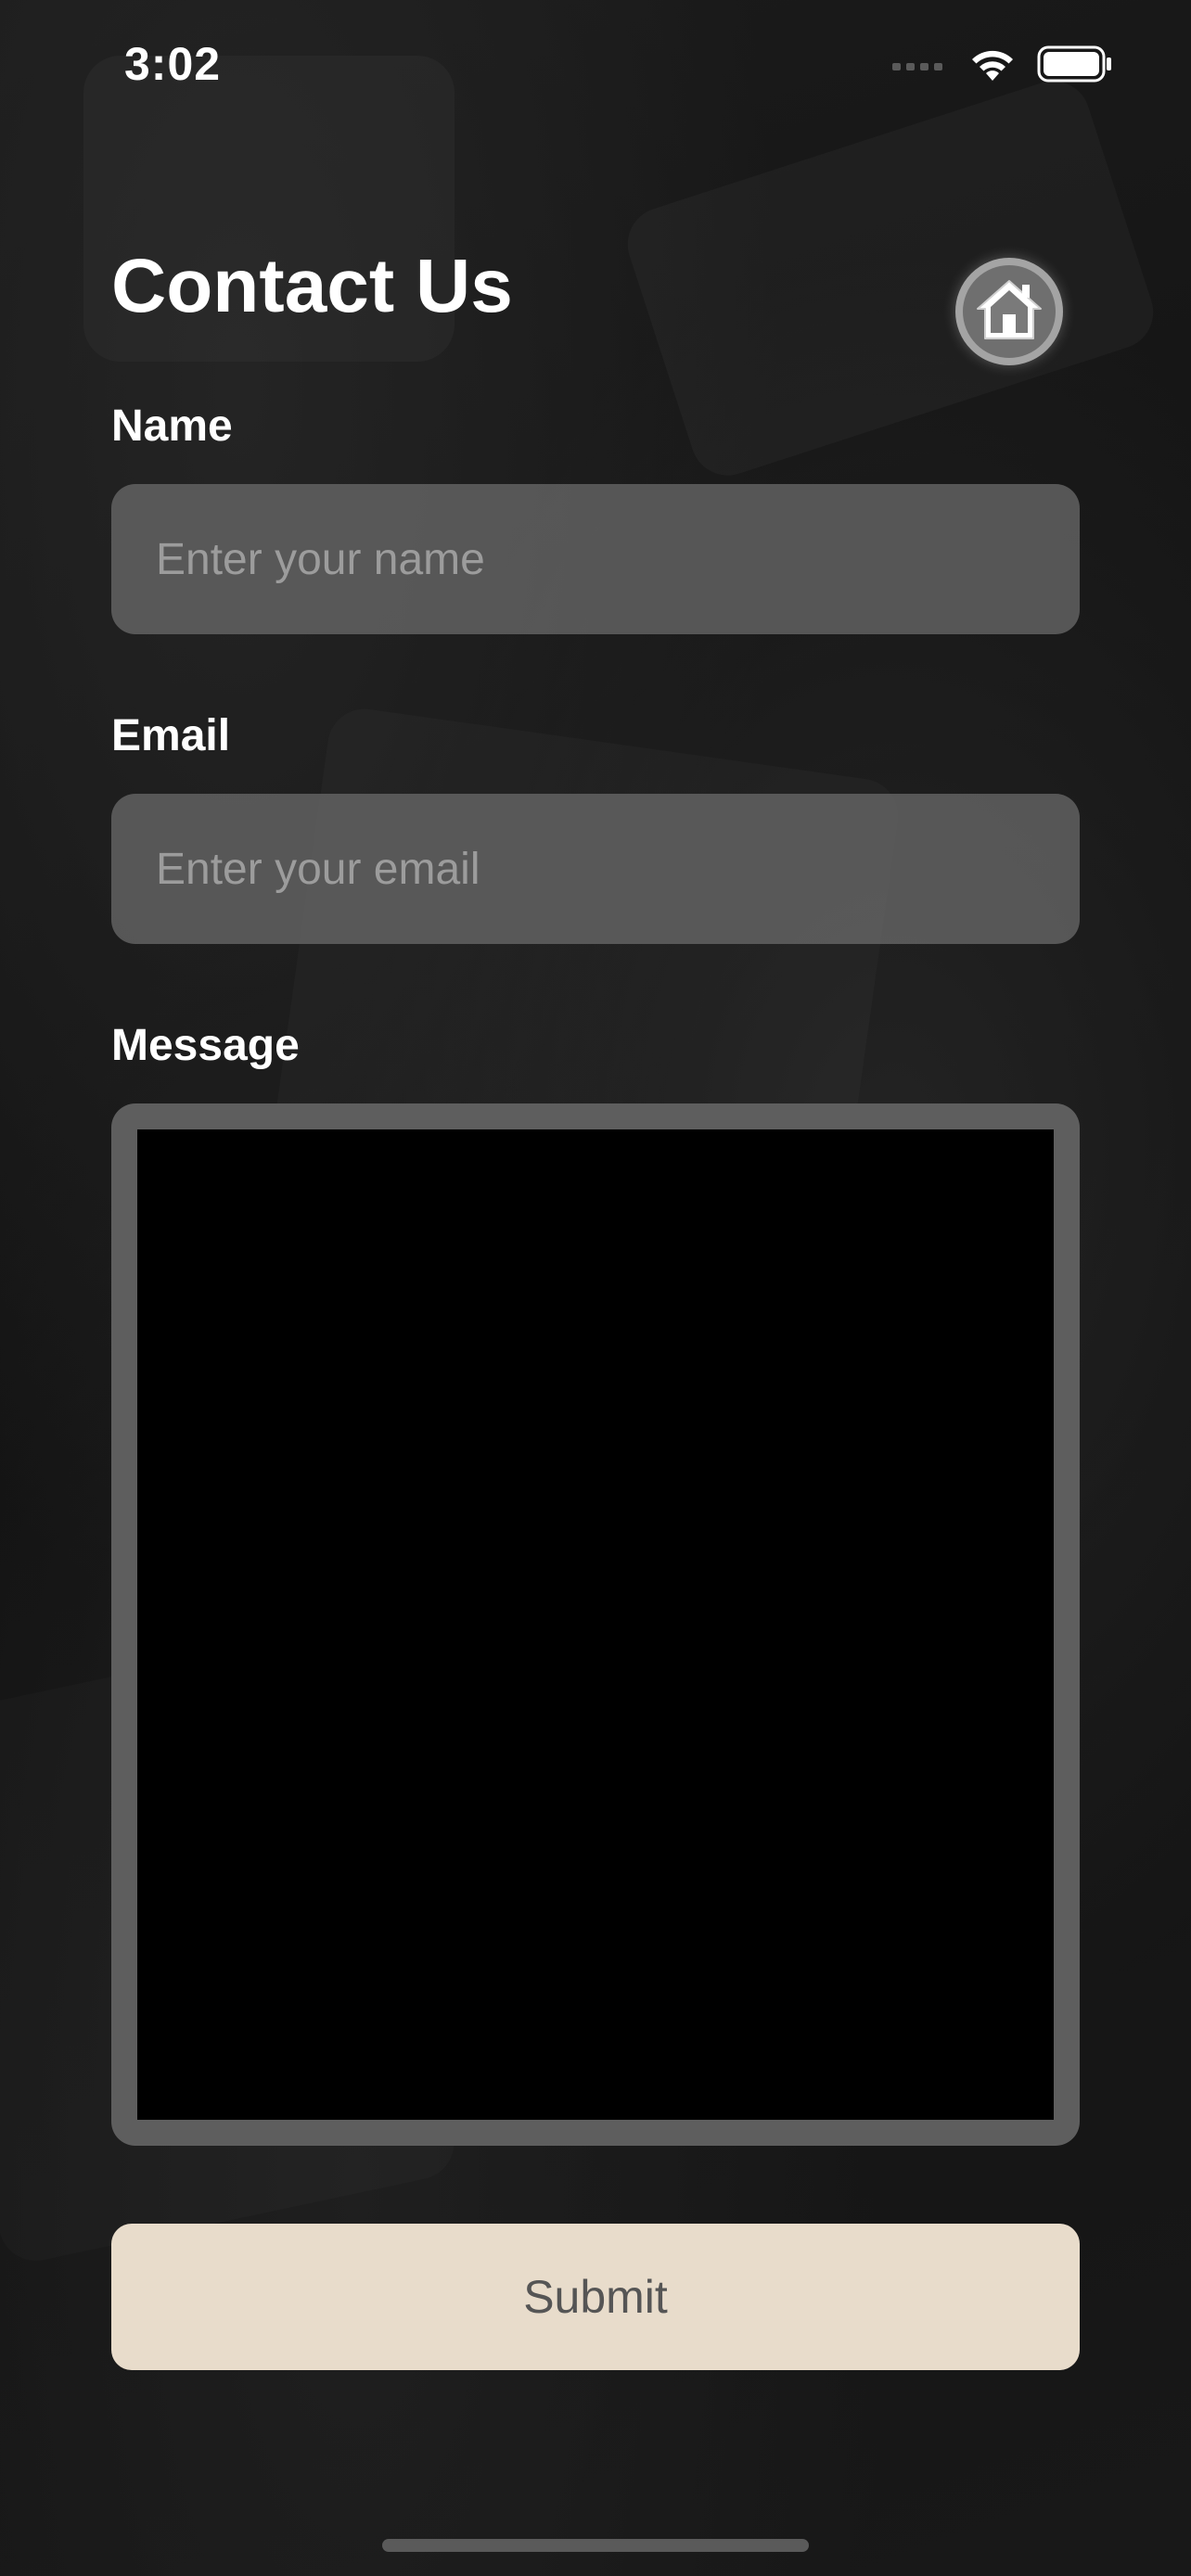 The height and width of the screenshot is (2576, 1191). I want to click on name-label: Name, so click(172, 426).